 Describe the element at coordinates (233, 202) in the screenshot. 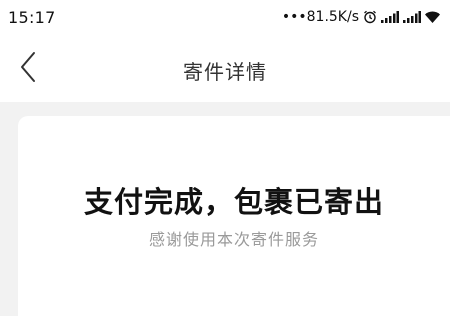

I see `result-headline: 支付完成，包裹已寄出` at that location.